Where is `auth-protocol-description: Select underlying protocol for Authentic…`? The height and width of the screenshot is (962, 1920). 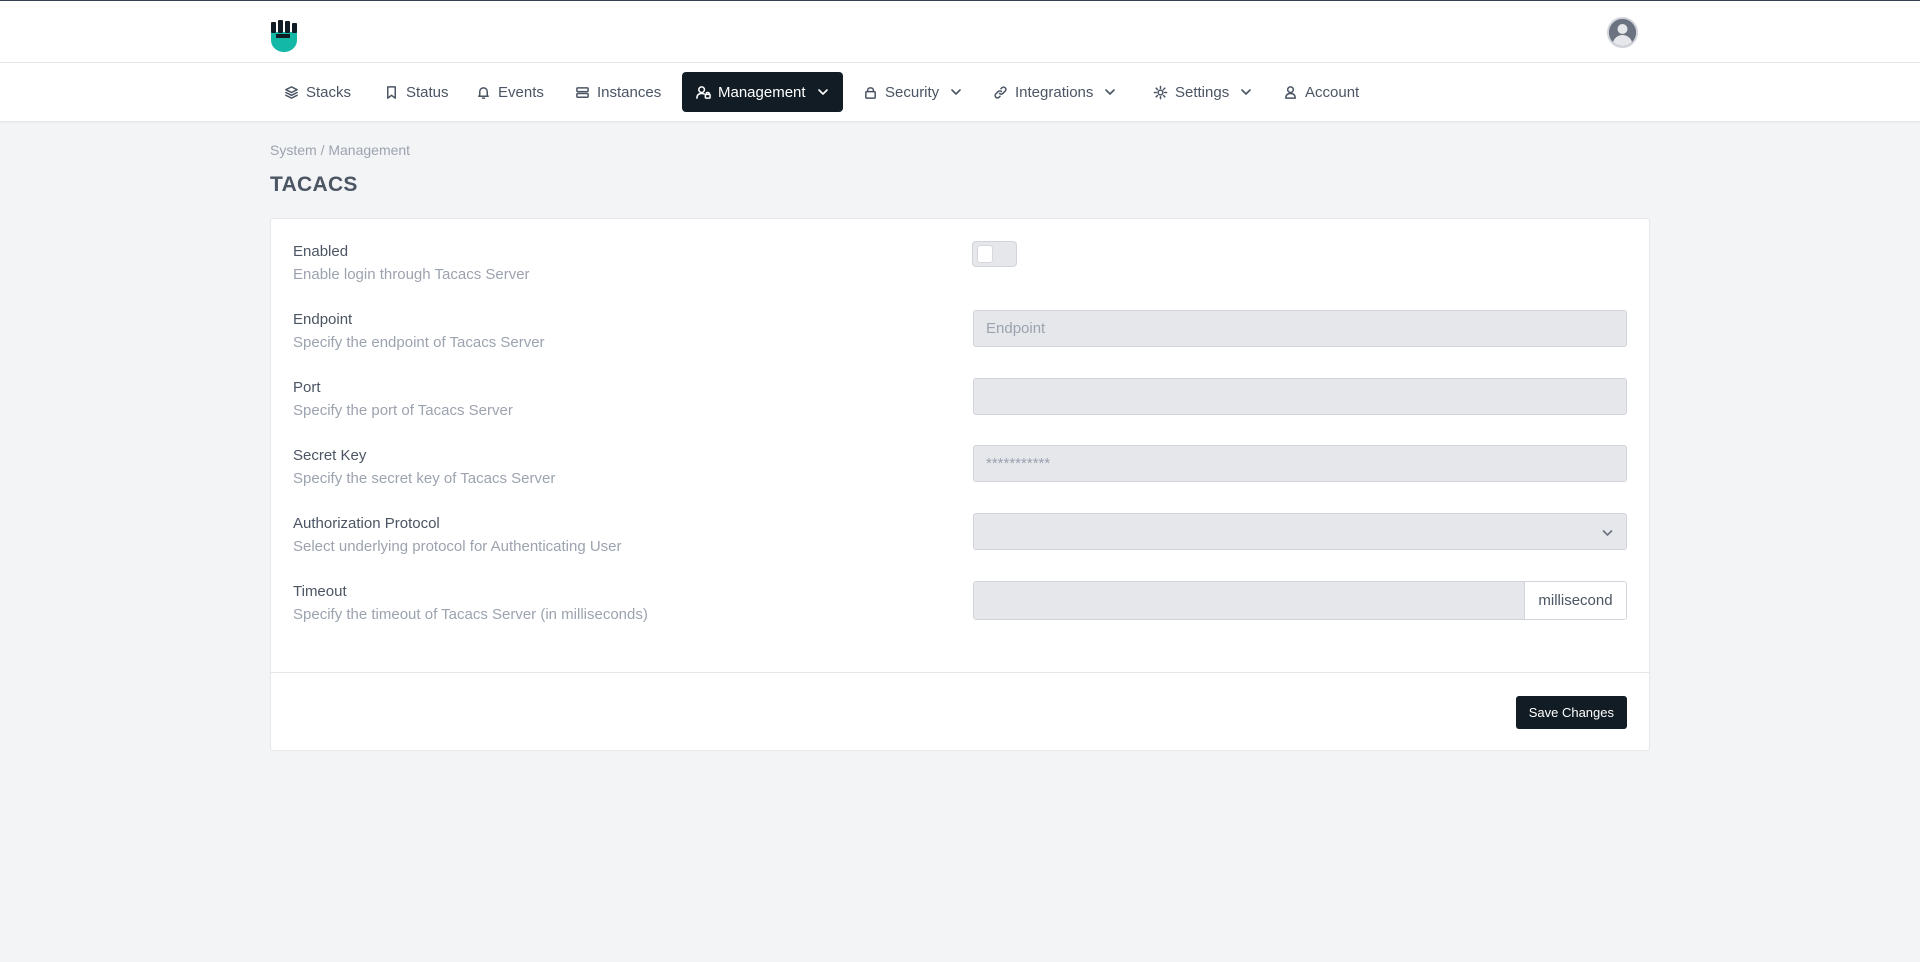 auth-protocol-description: Select underlying protocol for Authentic… is located at coordinates (457, 546).